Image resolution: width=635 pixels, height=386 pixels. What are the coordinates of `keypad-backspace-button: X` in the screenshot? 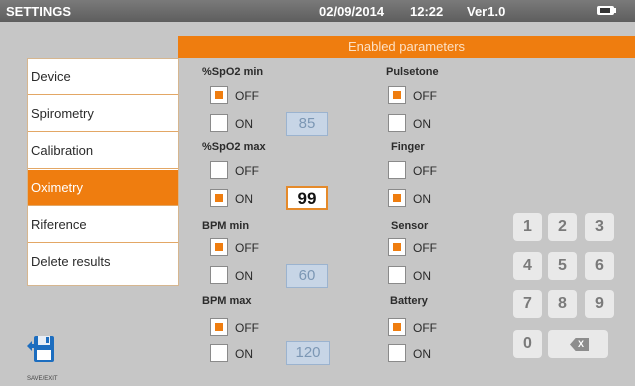 It's located at (578, 344).